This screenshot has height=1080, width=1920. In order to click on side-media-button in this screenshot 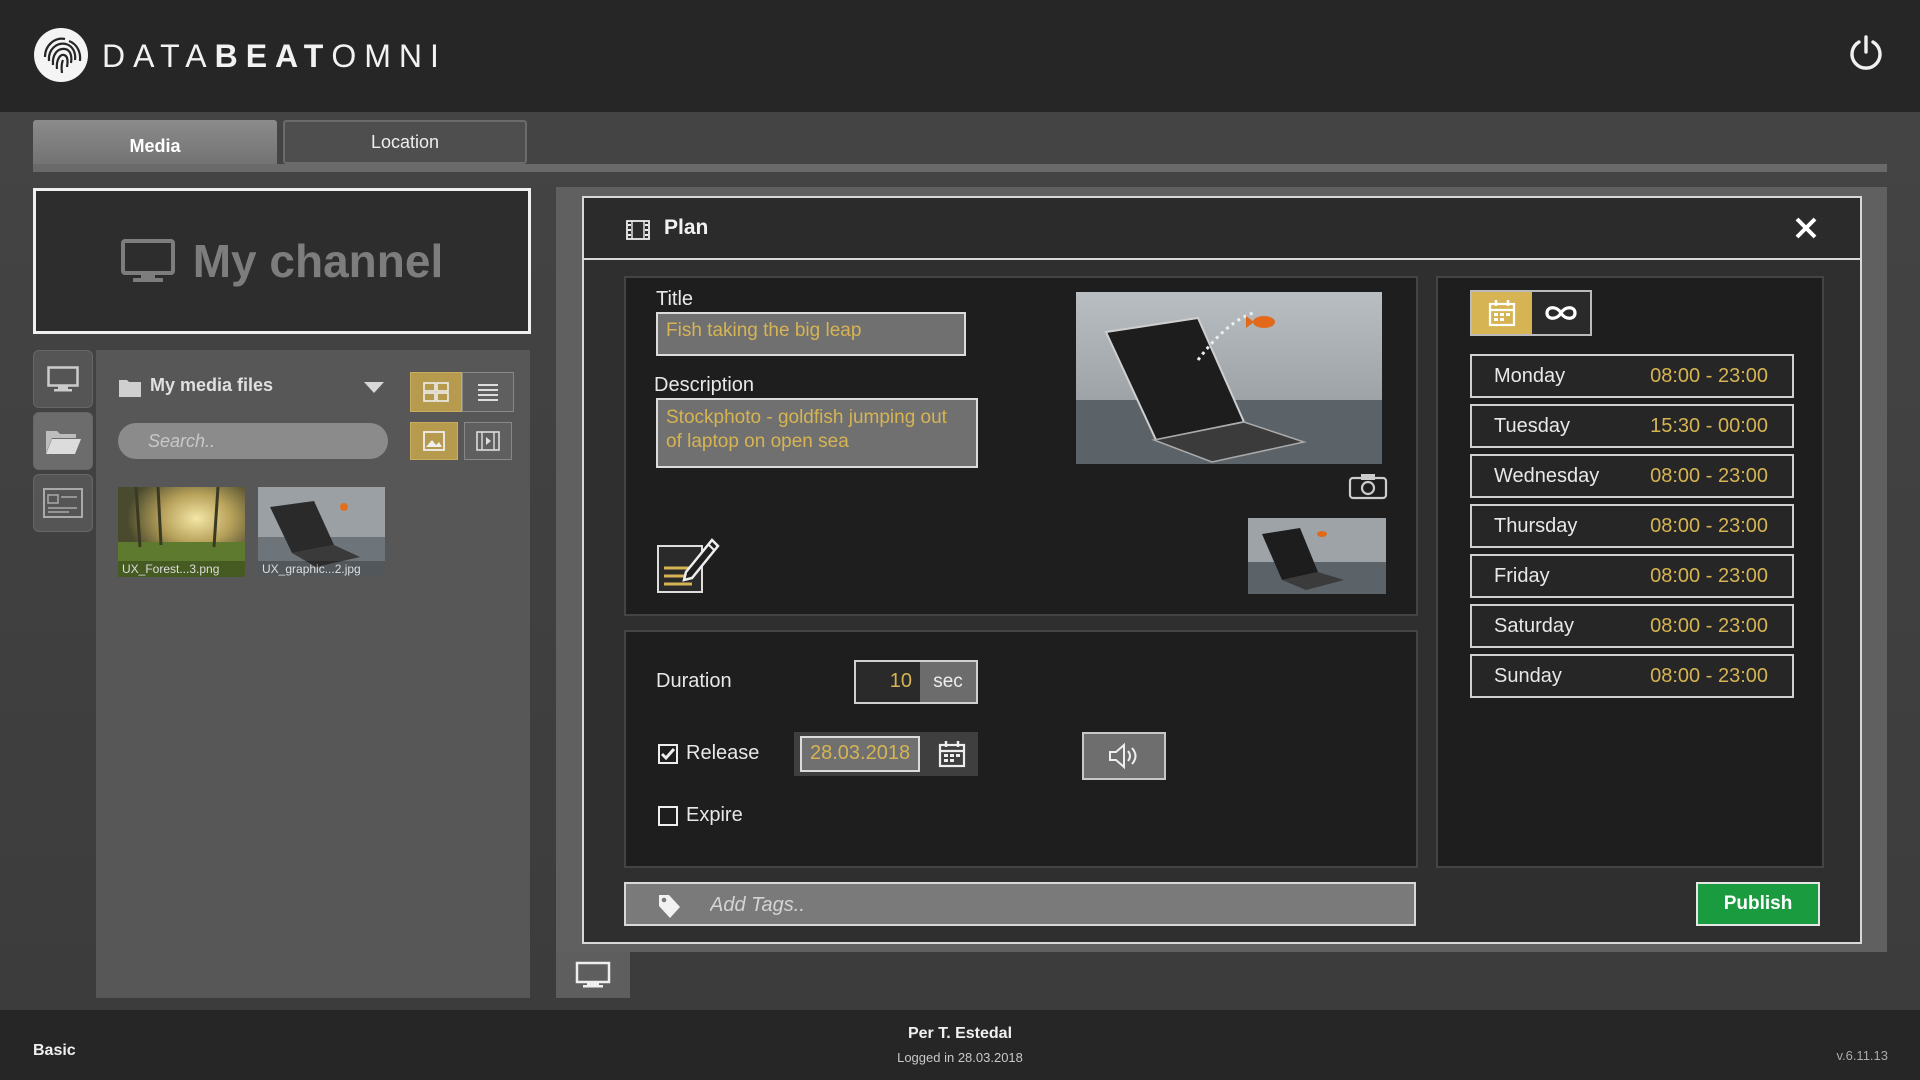, I will do `click(63, 441)`.